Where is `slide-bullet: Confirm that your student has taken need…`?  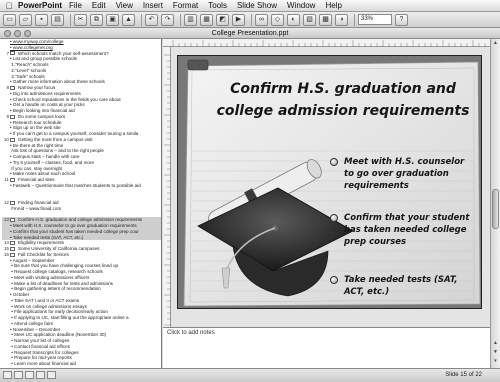 slide-bullet: Confirm that your student has taken need… is located at coordinates (400, 230).